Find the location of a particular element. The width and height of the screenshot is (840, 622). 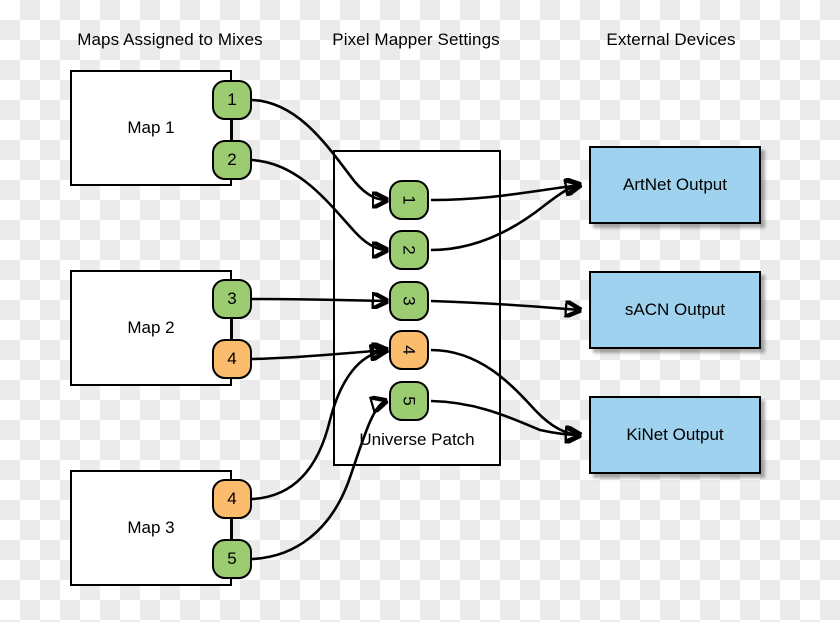

map2-node-3: 3 is located at coordinates (232, 299).